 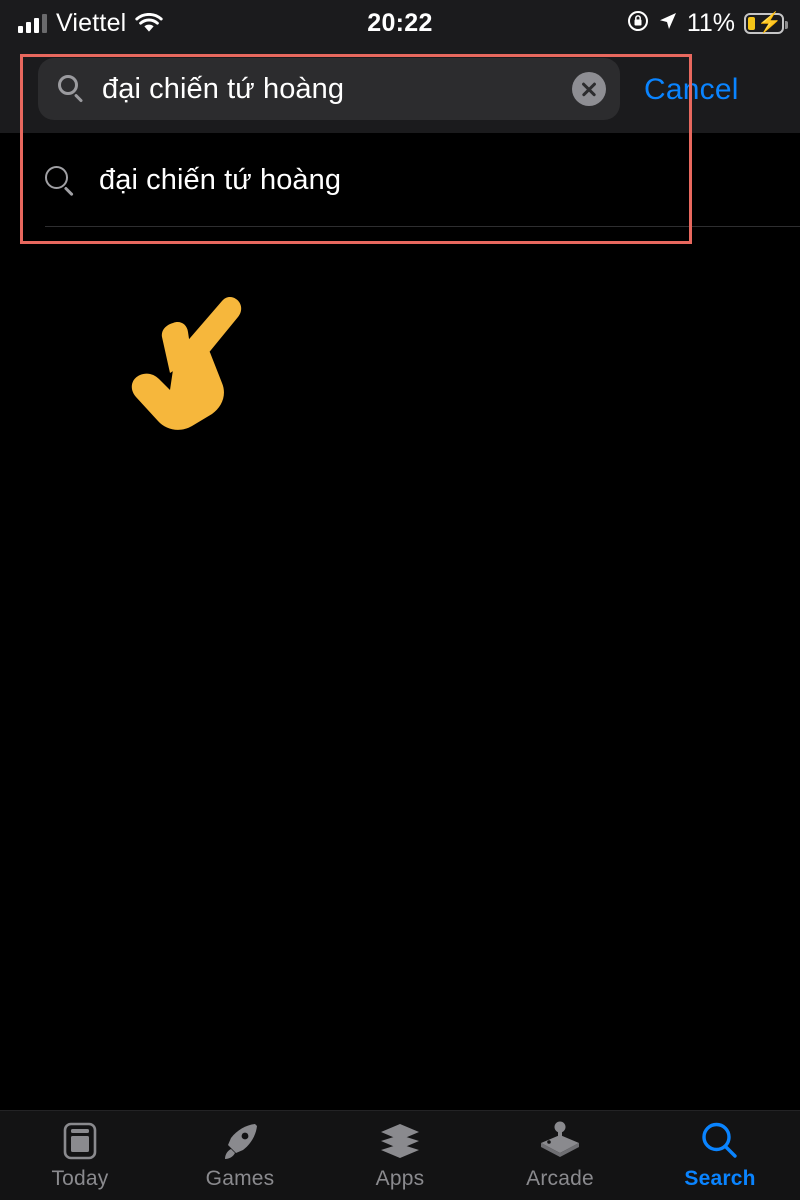 I want to click on wifi-icon, so click(x=149, y=23).